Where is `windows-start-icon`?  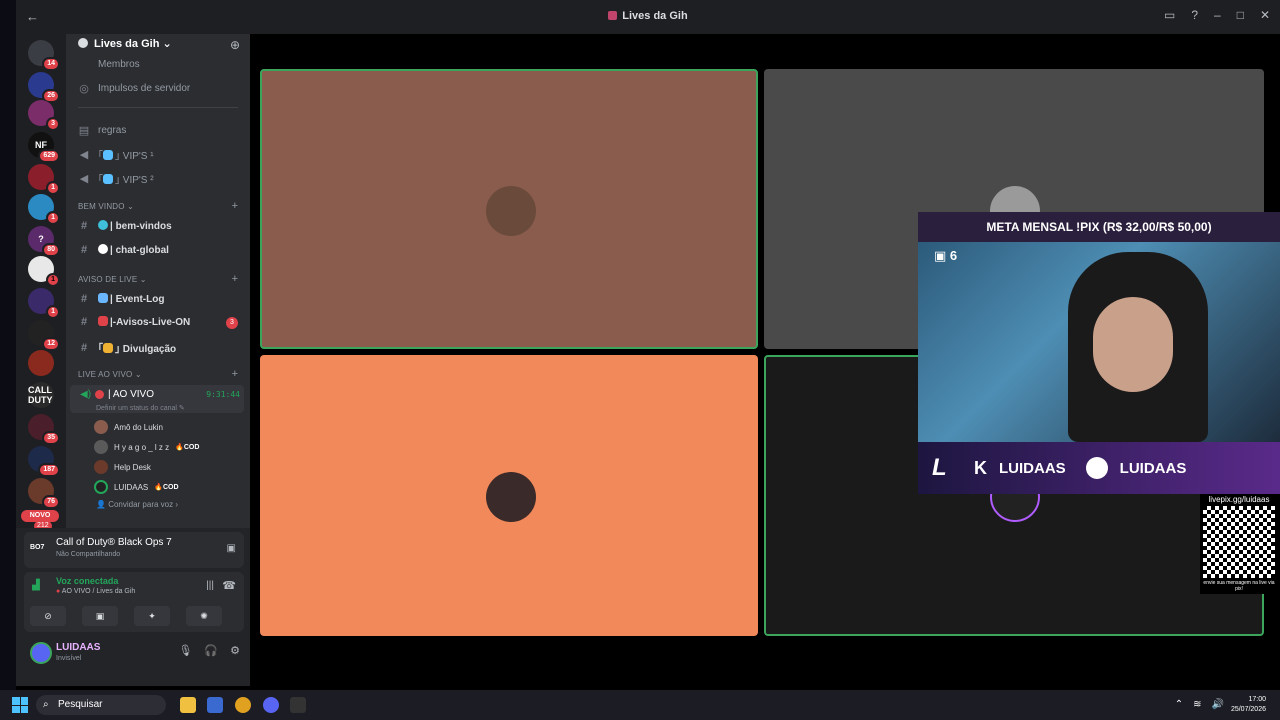 windows-start-icon is located at coordinates (20, 705).